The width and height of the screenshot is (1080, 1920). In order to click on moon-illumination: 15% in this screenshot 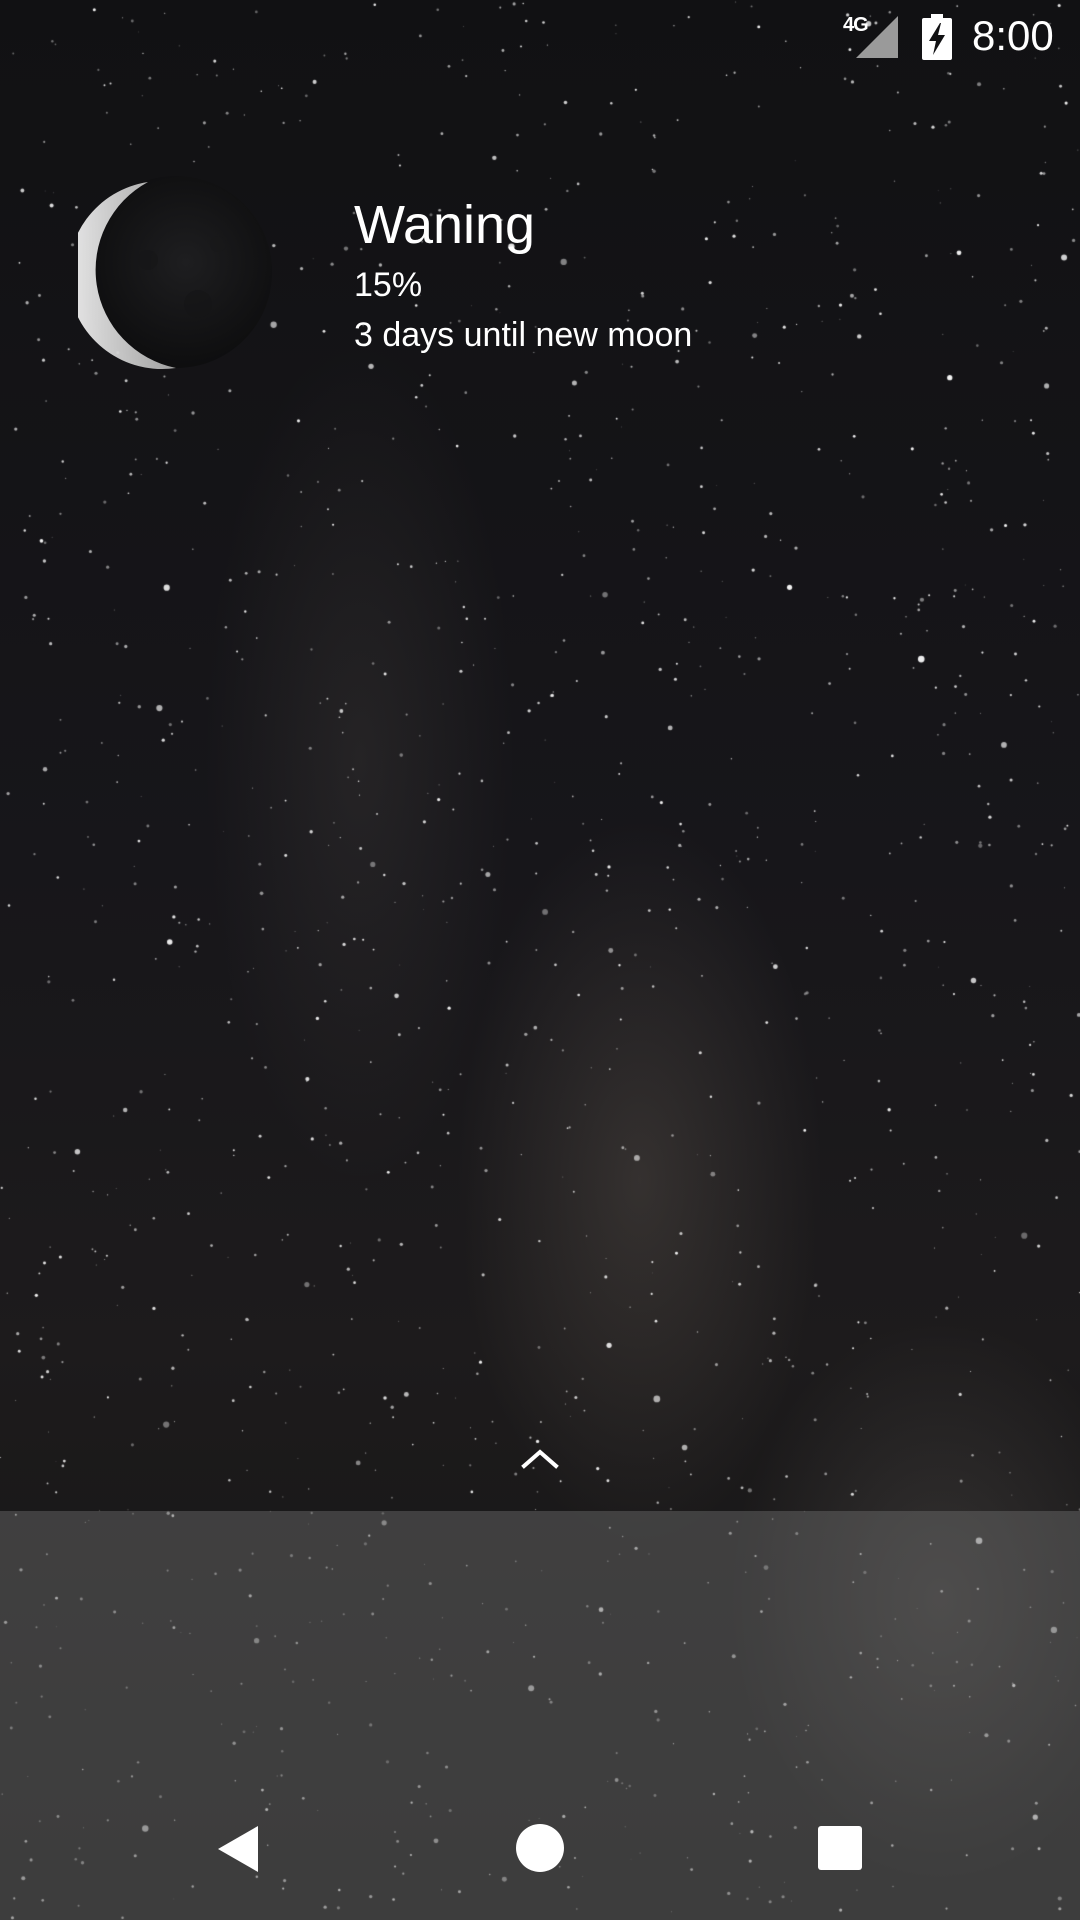, I will do `click(388, 285)`.